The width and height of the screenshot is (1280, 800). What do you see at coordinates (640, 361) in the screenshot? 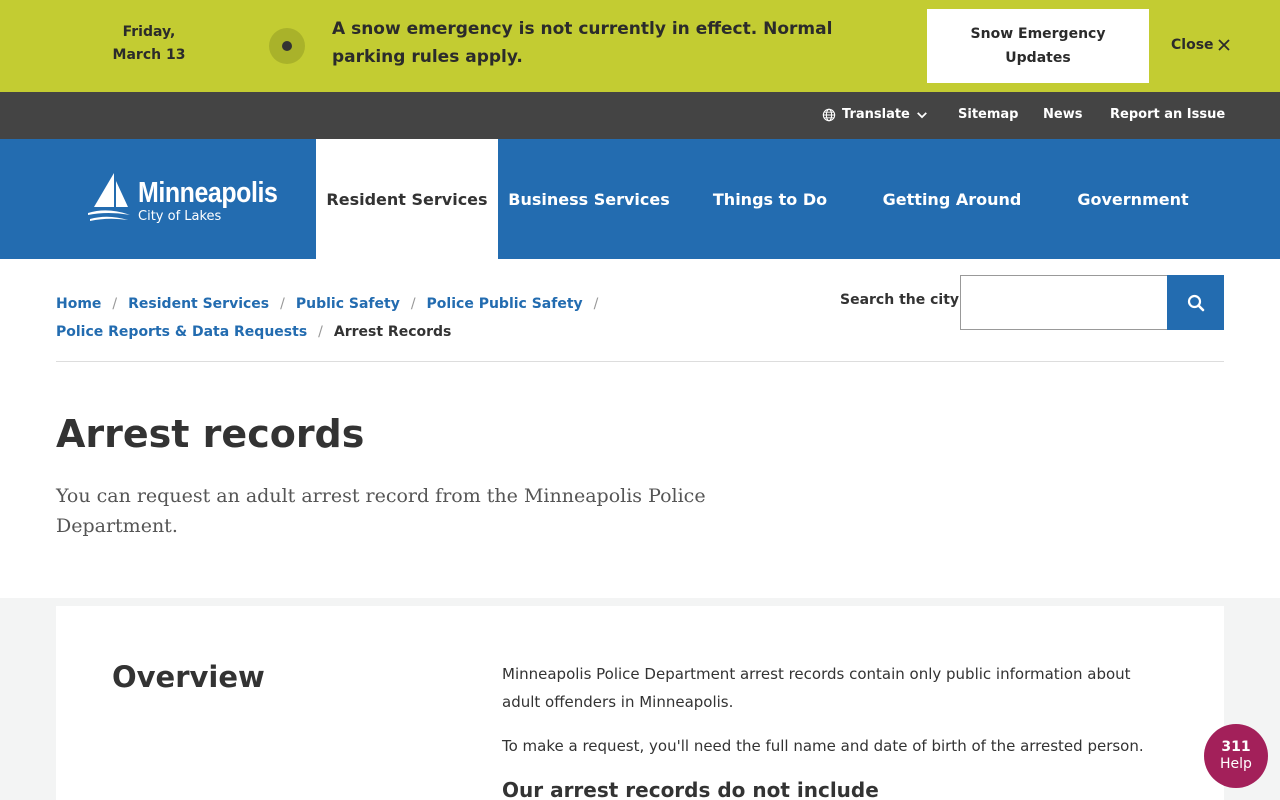
I see `header-divider` at bounding box center [640, 361].